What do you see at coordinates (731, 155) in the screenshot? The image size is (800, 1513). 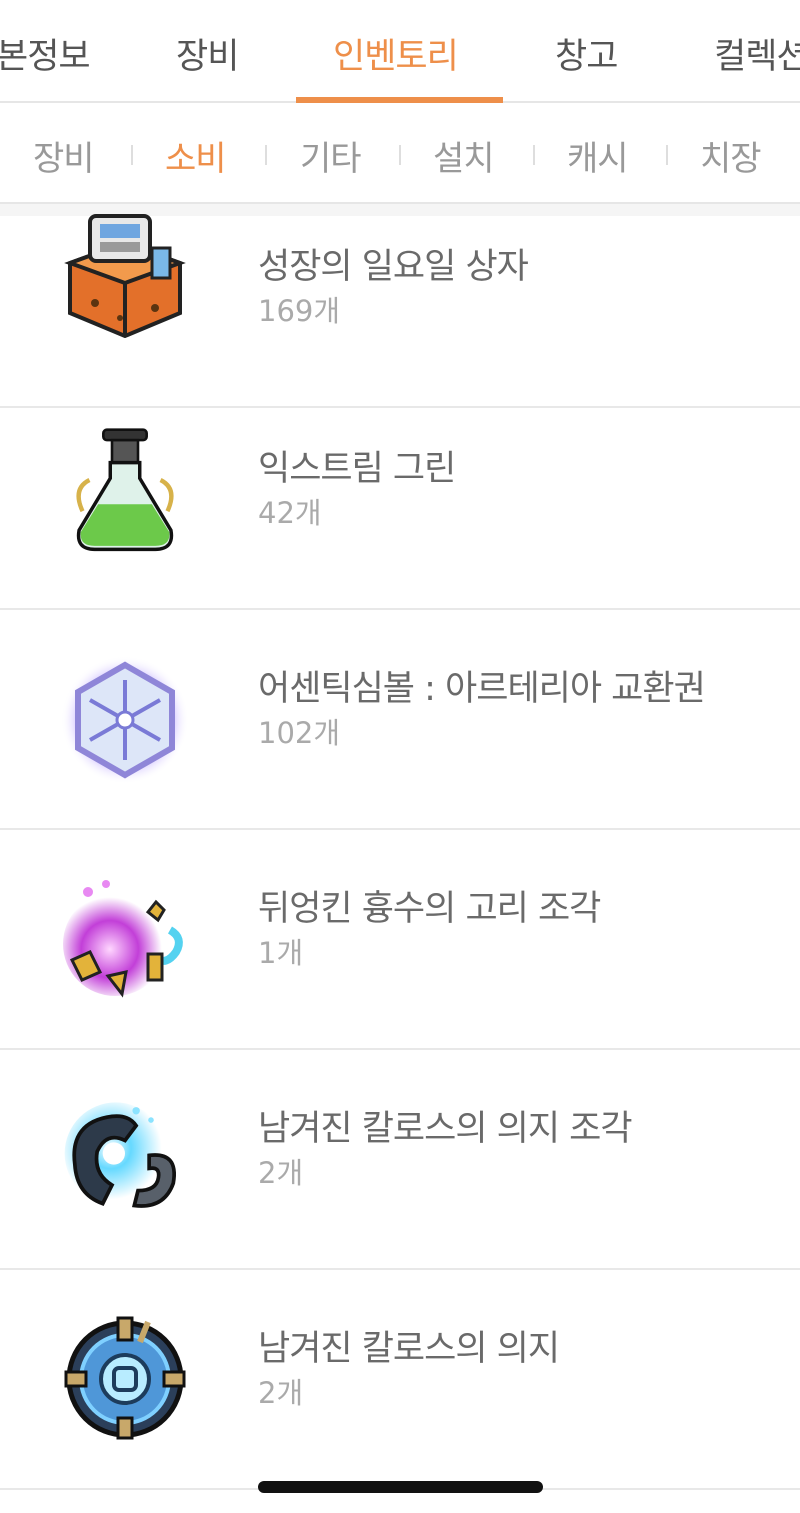 I see `subtab-decoration: 치장` at bounding box center [731, 155].